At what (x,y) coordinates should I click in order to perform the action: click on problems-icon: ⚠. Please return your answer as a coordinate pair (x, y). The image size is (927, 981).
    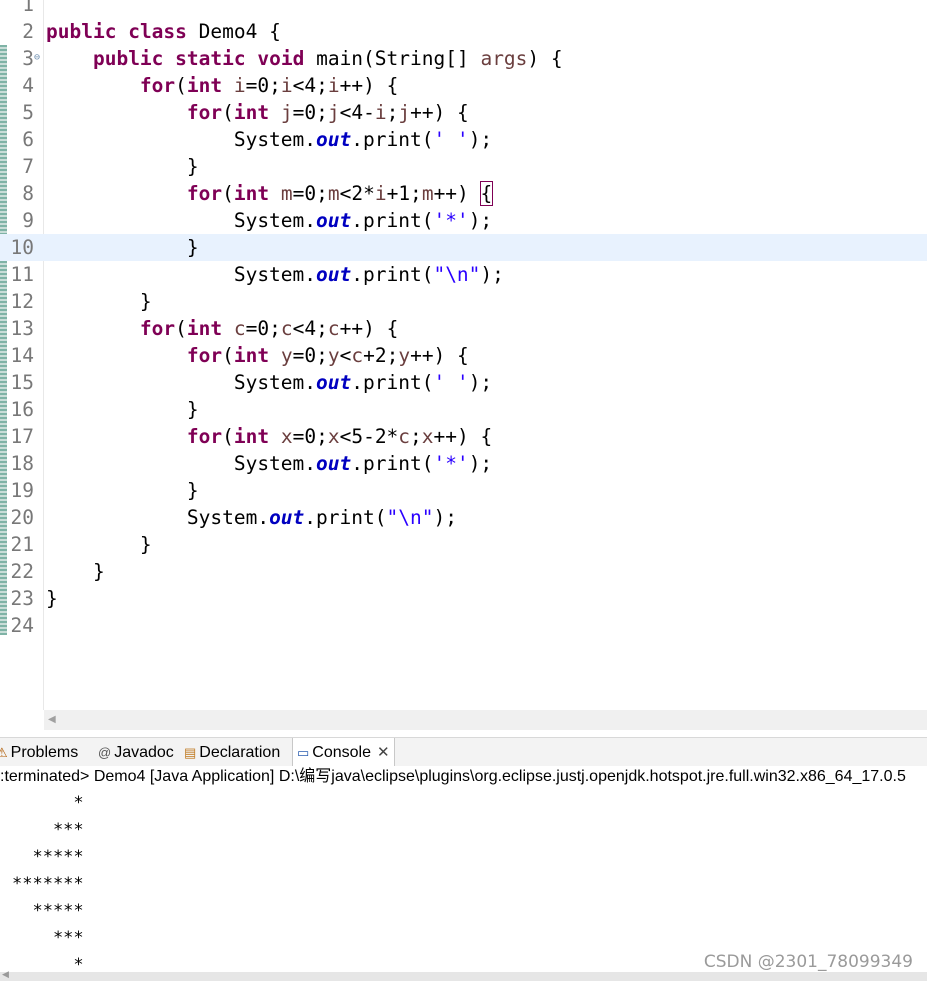
    Looking at the image, I should click on (4, 752).